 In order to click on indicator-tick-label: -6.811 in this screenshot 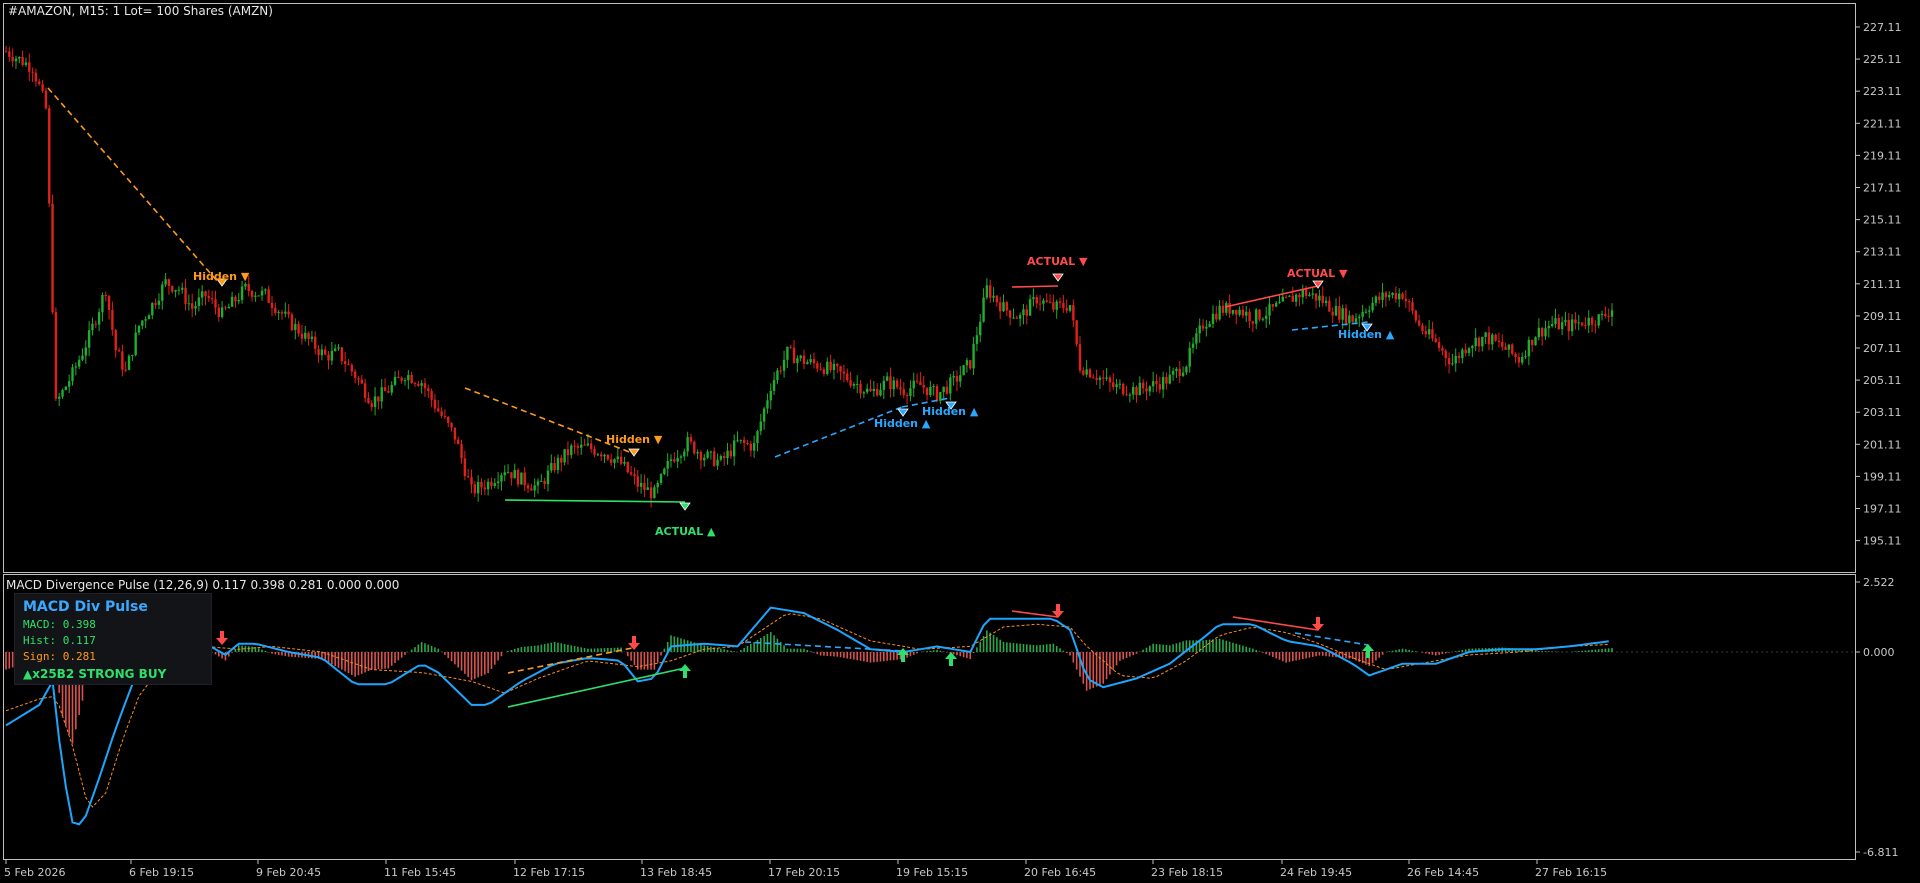, I will do `click(1880, 852)`.